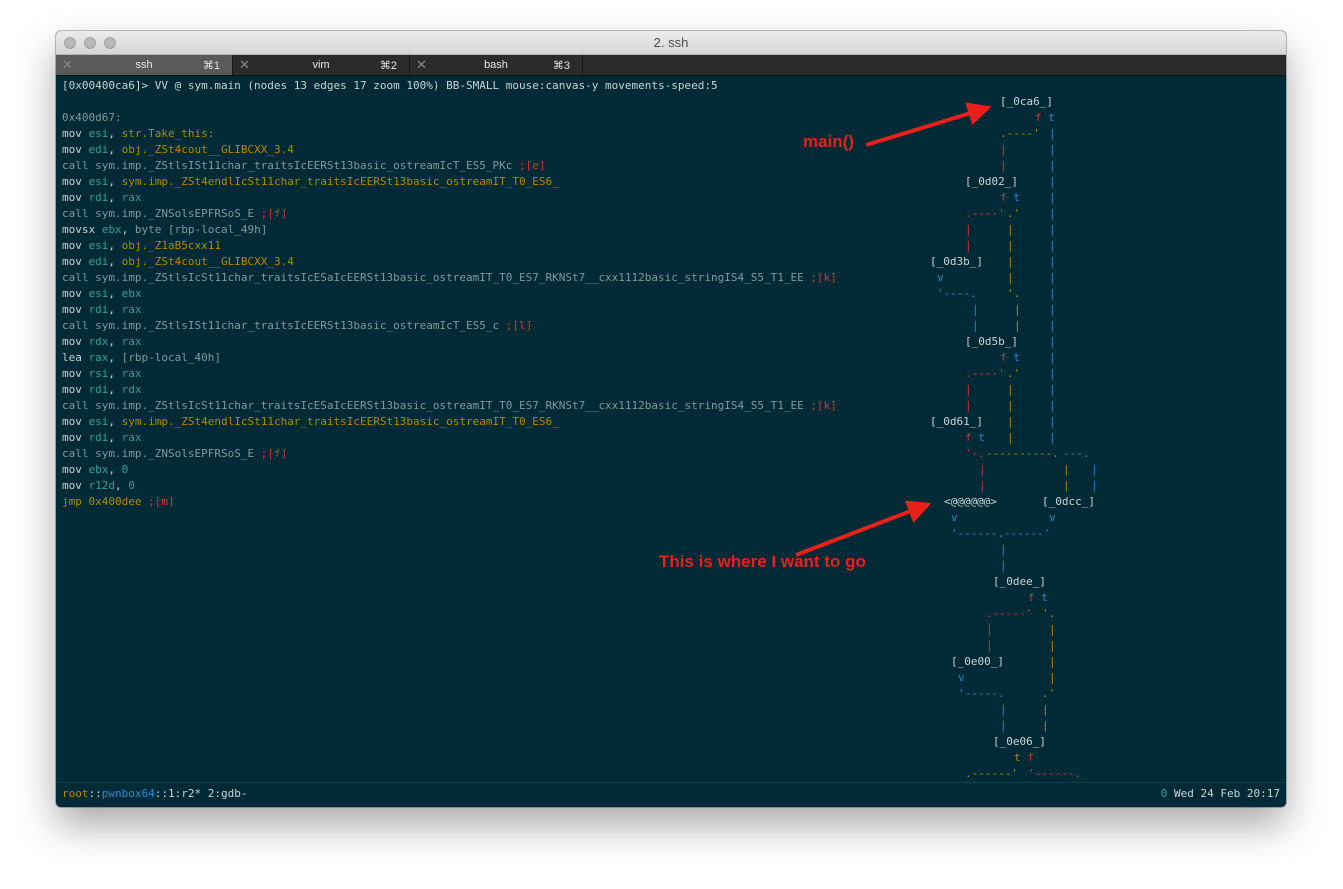 The height and width of the screenshot is (889, 1343). What do you see at coordinates (171, 357) in the screenshot?
I see `asm-operand: [rbp-local_40h]` at bounding box center [171, 357].